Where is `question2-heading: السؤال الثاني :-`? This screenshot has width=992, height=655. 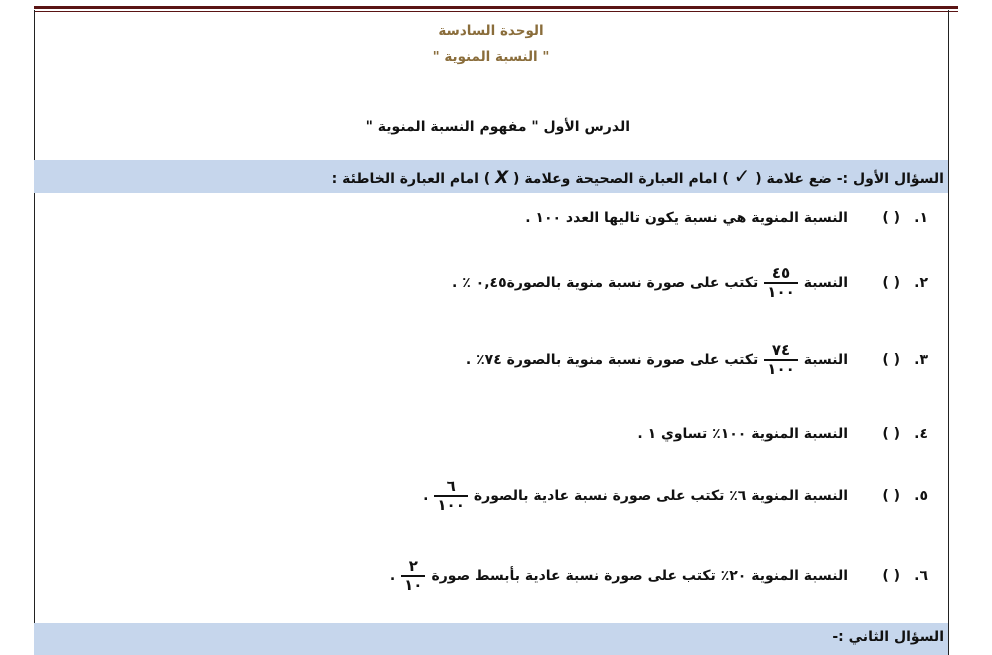
question2-heading: السؤال الثاني :- is located at coordinates (491, 639).